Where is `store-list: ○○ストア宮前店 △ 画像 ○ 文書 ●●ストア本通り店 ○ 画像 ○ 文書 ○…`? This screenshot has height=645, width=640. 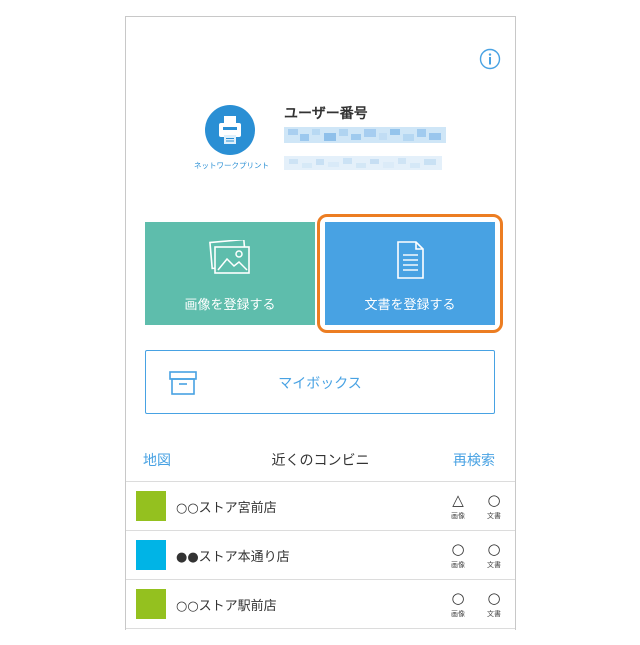
store-list: ○○ストア宮前店 △ 画像 ○ 文書 ●●ストア本通り店 ○ 画像 ○ 文書 ○… is located at coordinates (320, 555).